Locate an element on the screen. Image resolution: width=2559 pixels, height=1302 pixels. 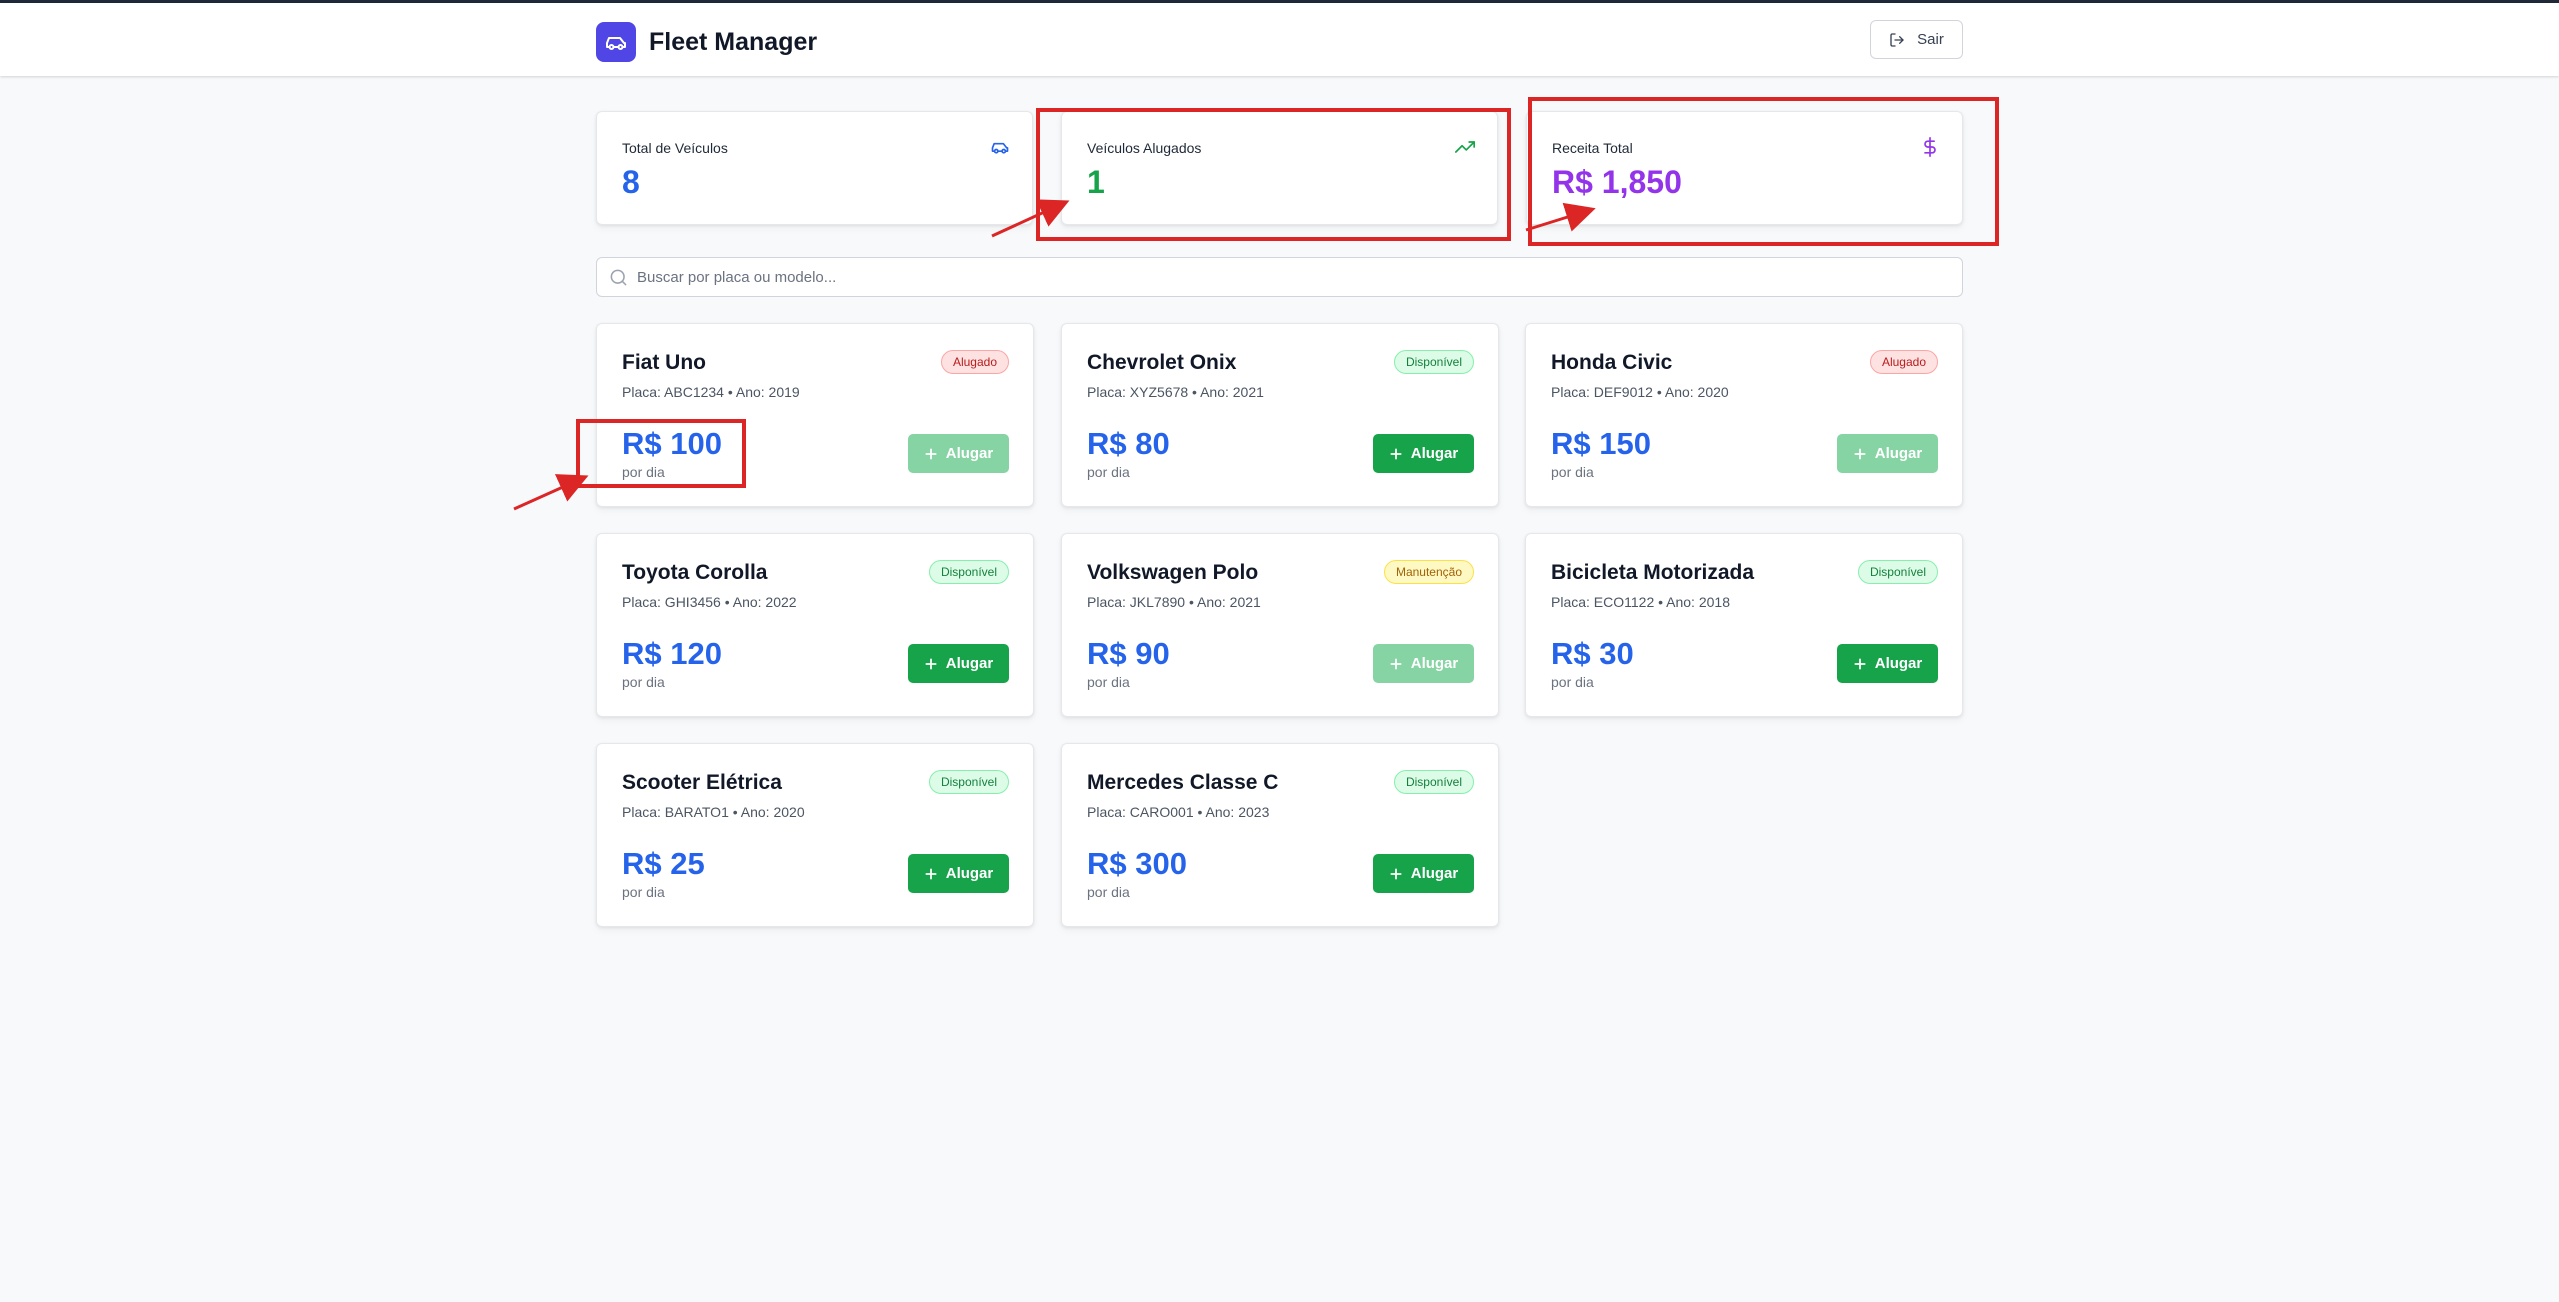
vehicle-plate-year: Placa: XYZ5678 • Ano: 2021 is located at coordinates (1175, 392).